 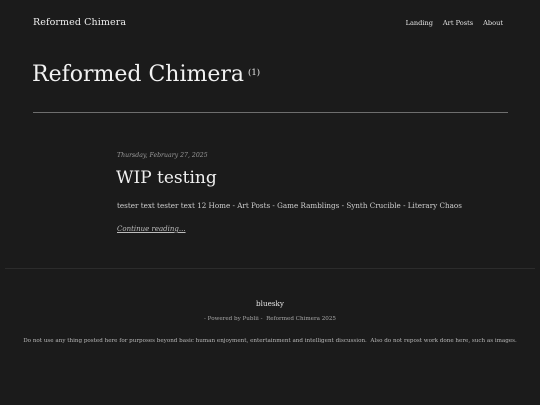 I want to click on site-title-link: Reformed Chimera, so click(x=79, y=22).